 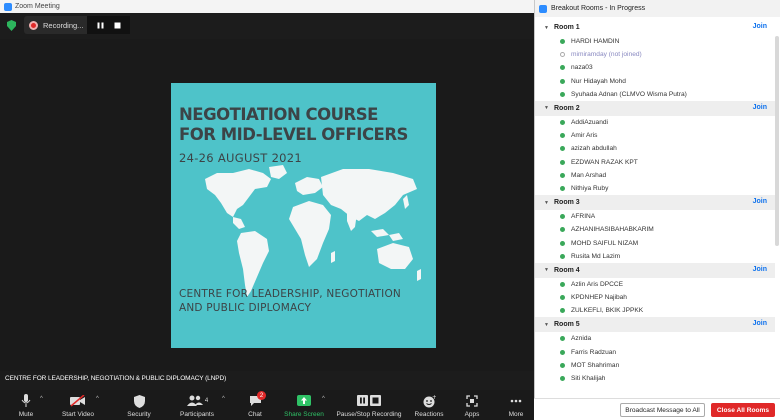 What do you see at coordinates (604, 162) in the screenshot?
I see `participant-name: EZDWAN RAZAK KPT` at bounding box center [604, 162].